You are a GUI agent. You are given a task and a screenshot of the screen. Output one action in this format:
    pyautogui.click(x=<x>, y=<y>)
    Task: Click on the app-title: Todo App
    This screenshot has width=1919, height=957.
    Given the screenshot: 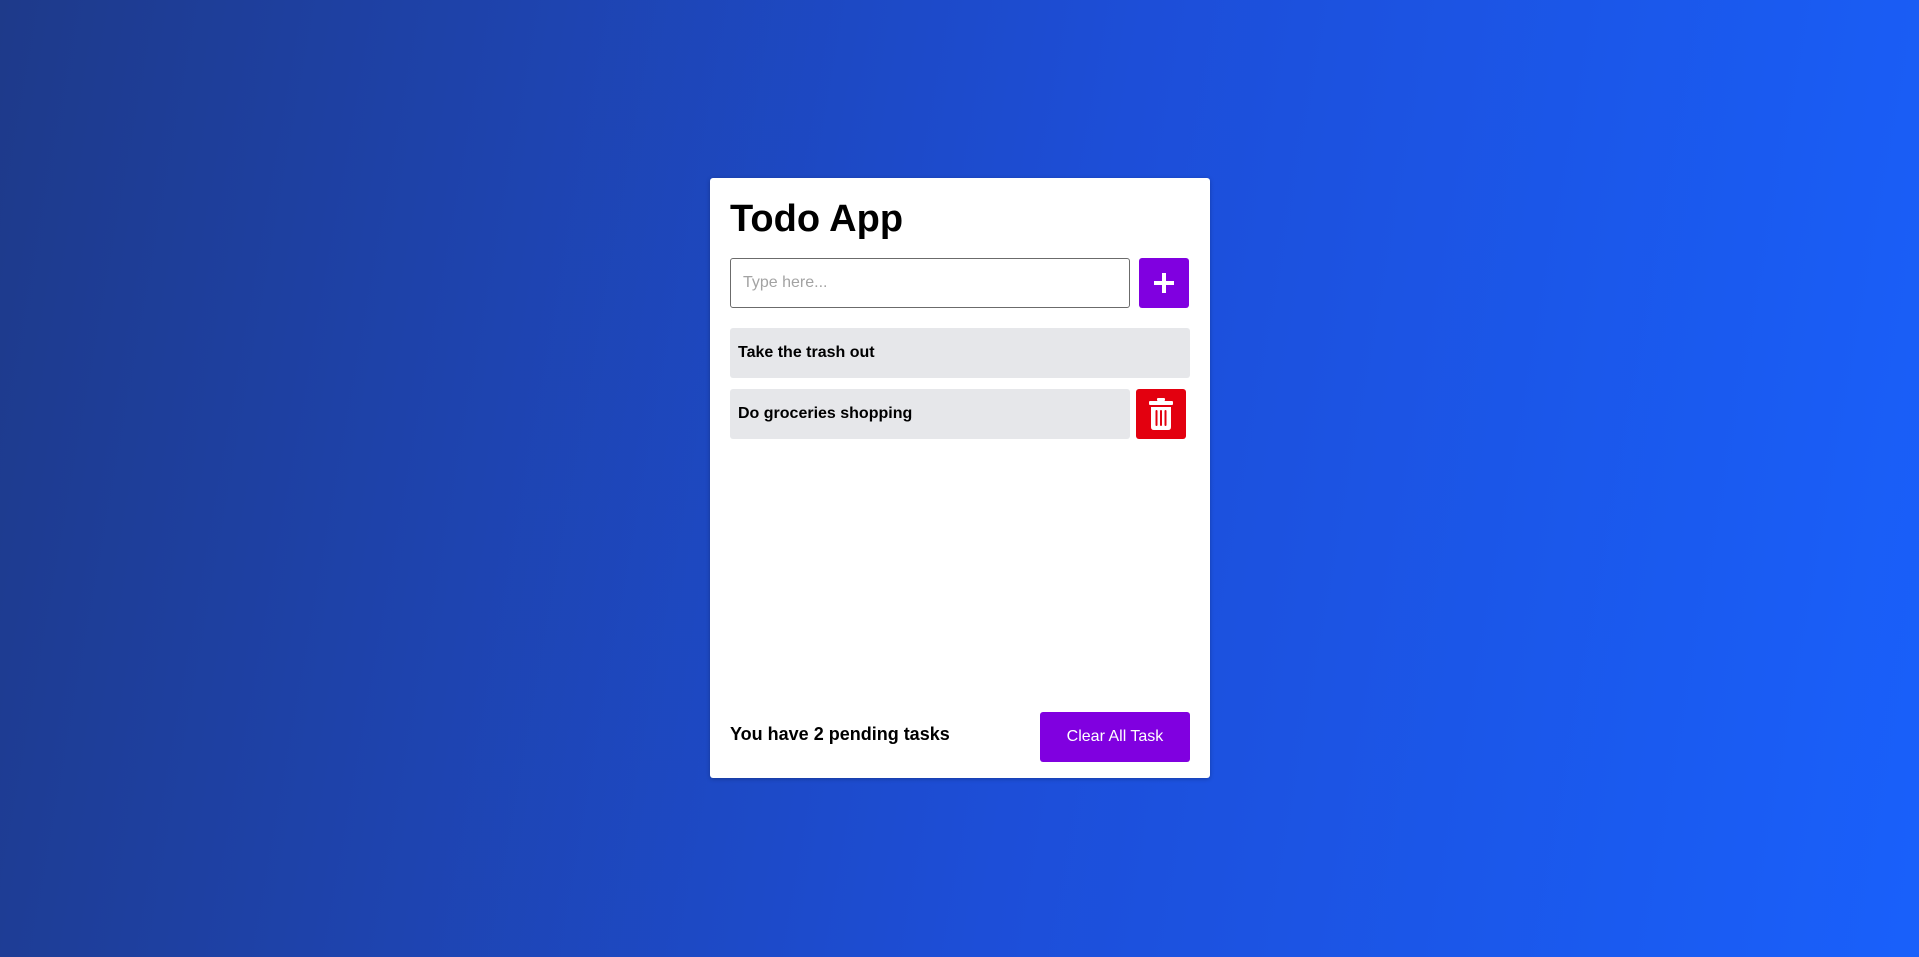 What is the action you would take?
    pyautogui.click(x=817, y=219)
    